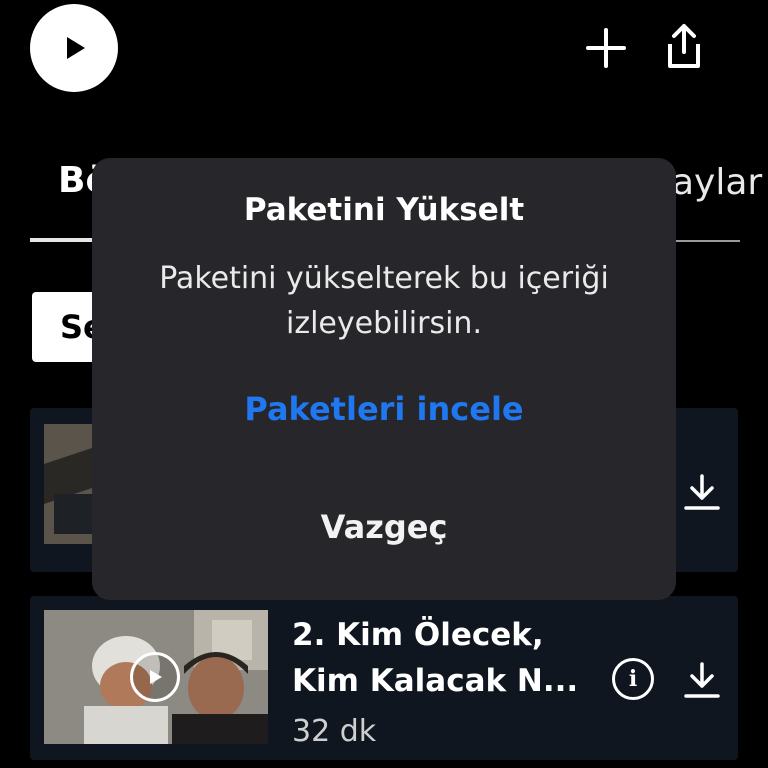 This screenshot has height=768, width=768. I want to click on thumbnail-play-button, so click(155, 677).